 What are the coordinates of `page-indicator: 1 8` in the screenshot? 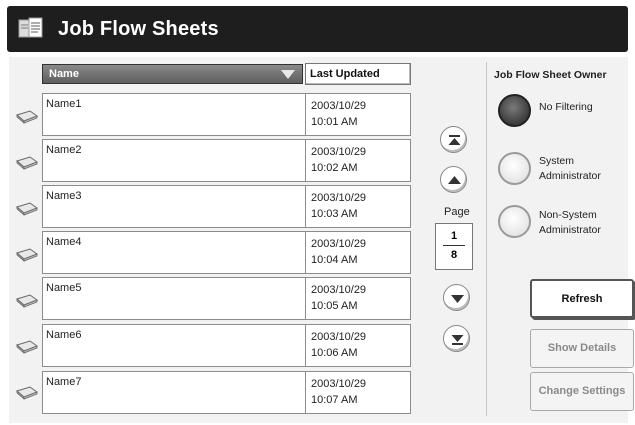 It's located at (454, 246).